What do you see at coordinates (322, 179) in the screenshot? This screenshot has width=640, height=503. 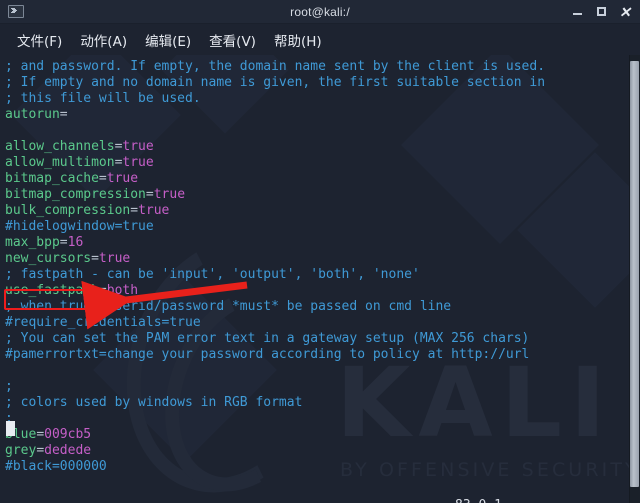 I see `terminal-line: bitmap_cache=true` at bounding box center [322, 179].